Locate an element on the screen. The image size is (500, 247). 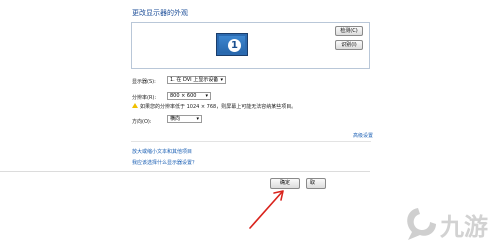
identify-button: 识别(I) is located at coordinates (349, 45).